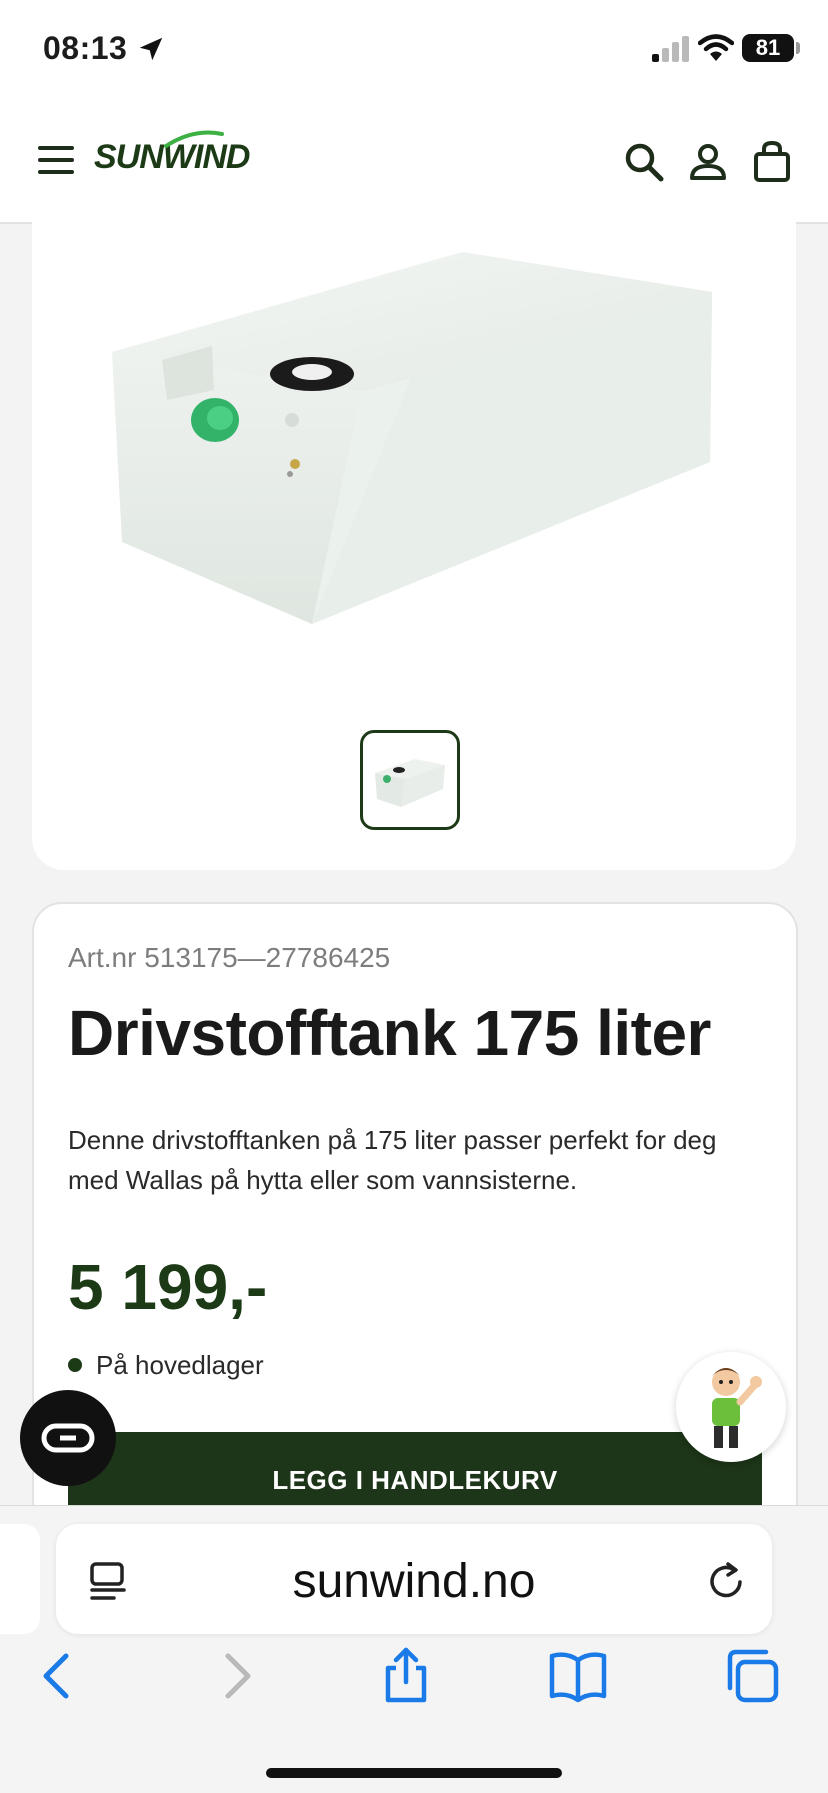  What do you see at coordinates (752, 1676) in the screenshot?
I see `tabs-icon` at bounding box center [752, 1676].